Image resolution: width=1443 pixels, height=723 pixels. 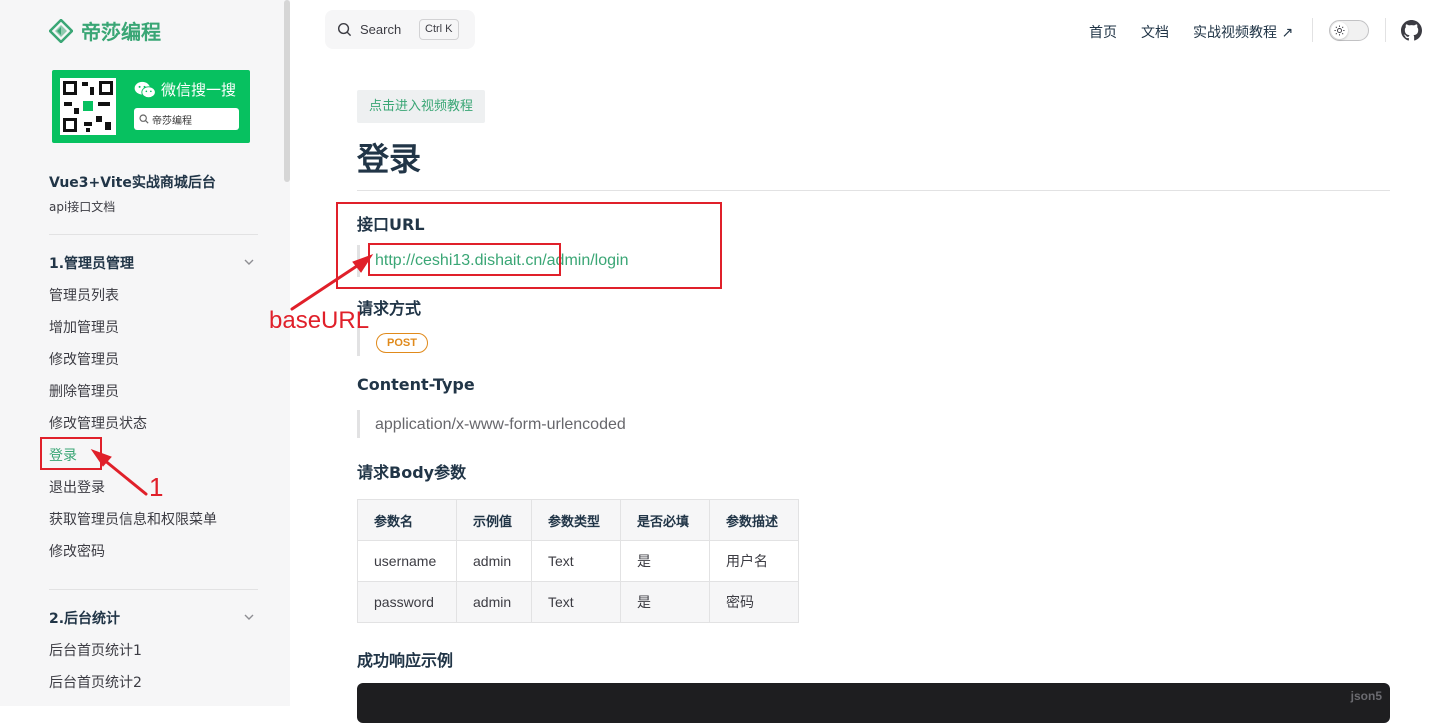 I want to click on sidebar-item-edit-admin: 修改管理员, so click(x=84, y=359).